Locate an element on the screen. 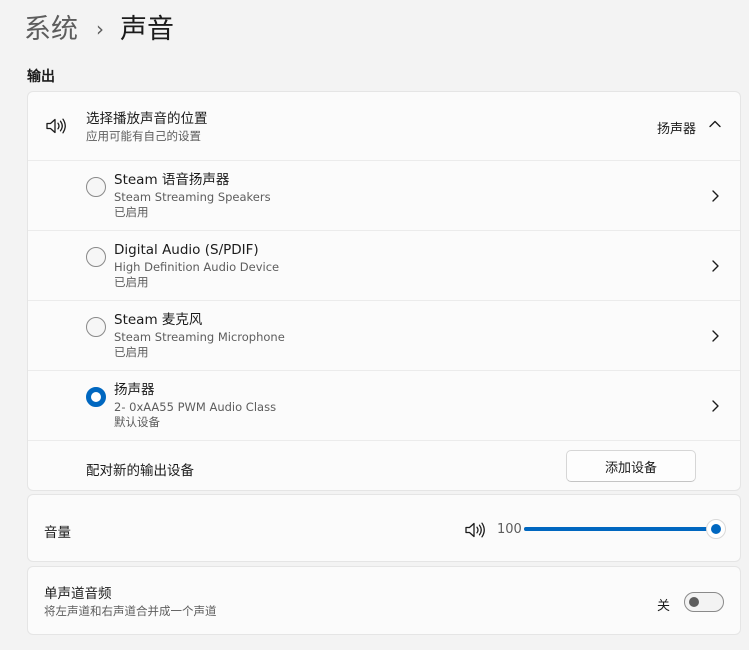  device-info: Steam 麦克风 Steam Streaming Microphone 已启用 is located at coordinates (199, 335).